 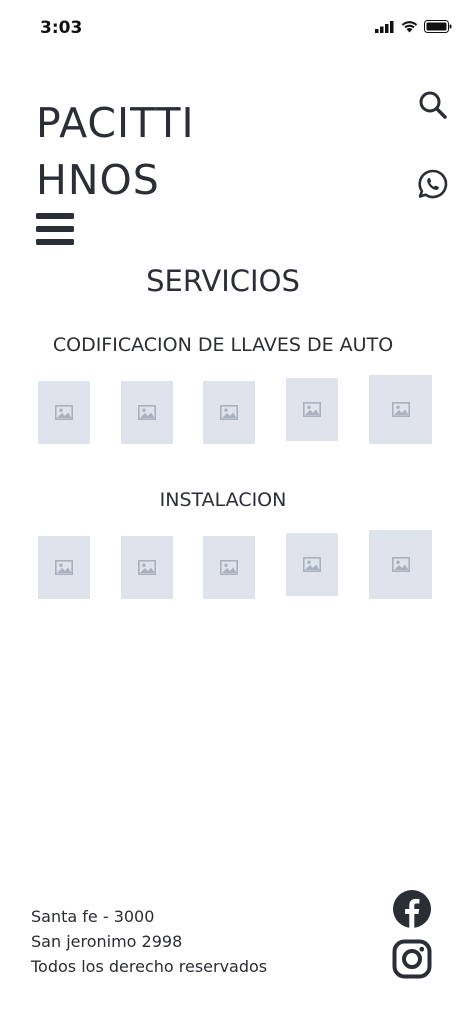 I want to click on status-icons, so click(x=413, y=26).